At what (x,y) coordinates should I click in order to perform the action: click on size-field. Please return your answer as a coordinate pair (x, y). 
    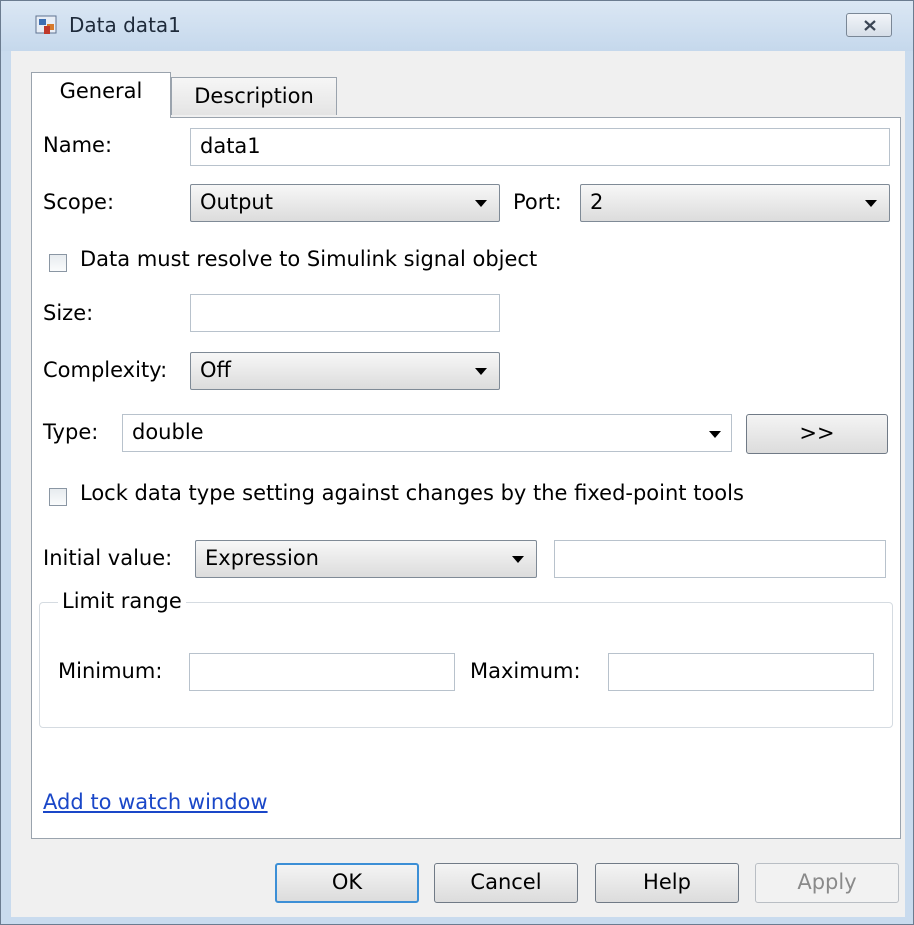
    Looking at the image, I should click on (345, 313).